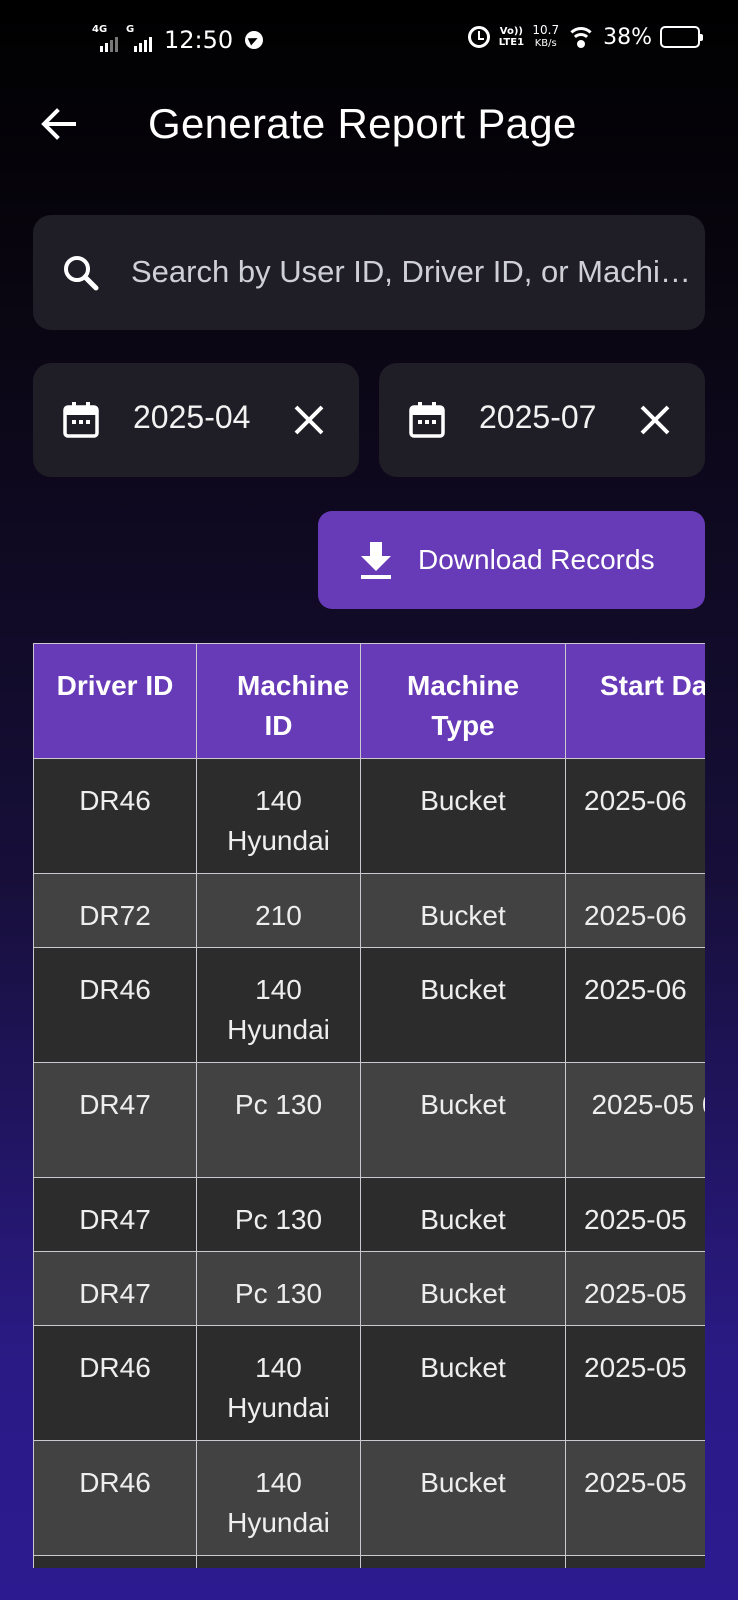  Describe the element at coordinates (106, 38) in the screenshot. I see `signal-4g-icon: 4G` at that location.